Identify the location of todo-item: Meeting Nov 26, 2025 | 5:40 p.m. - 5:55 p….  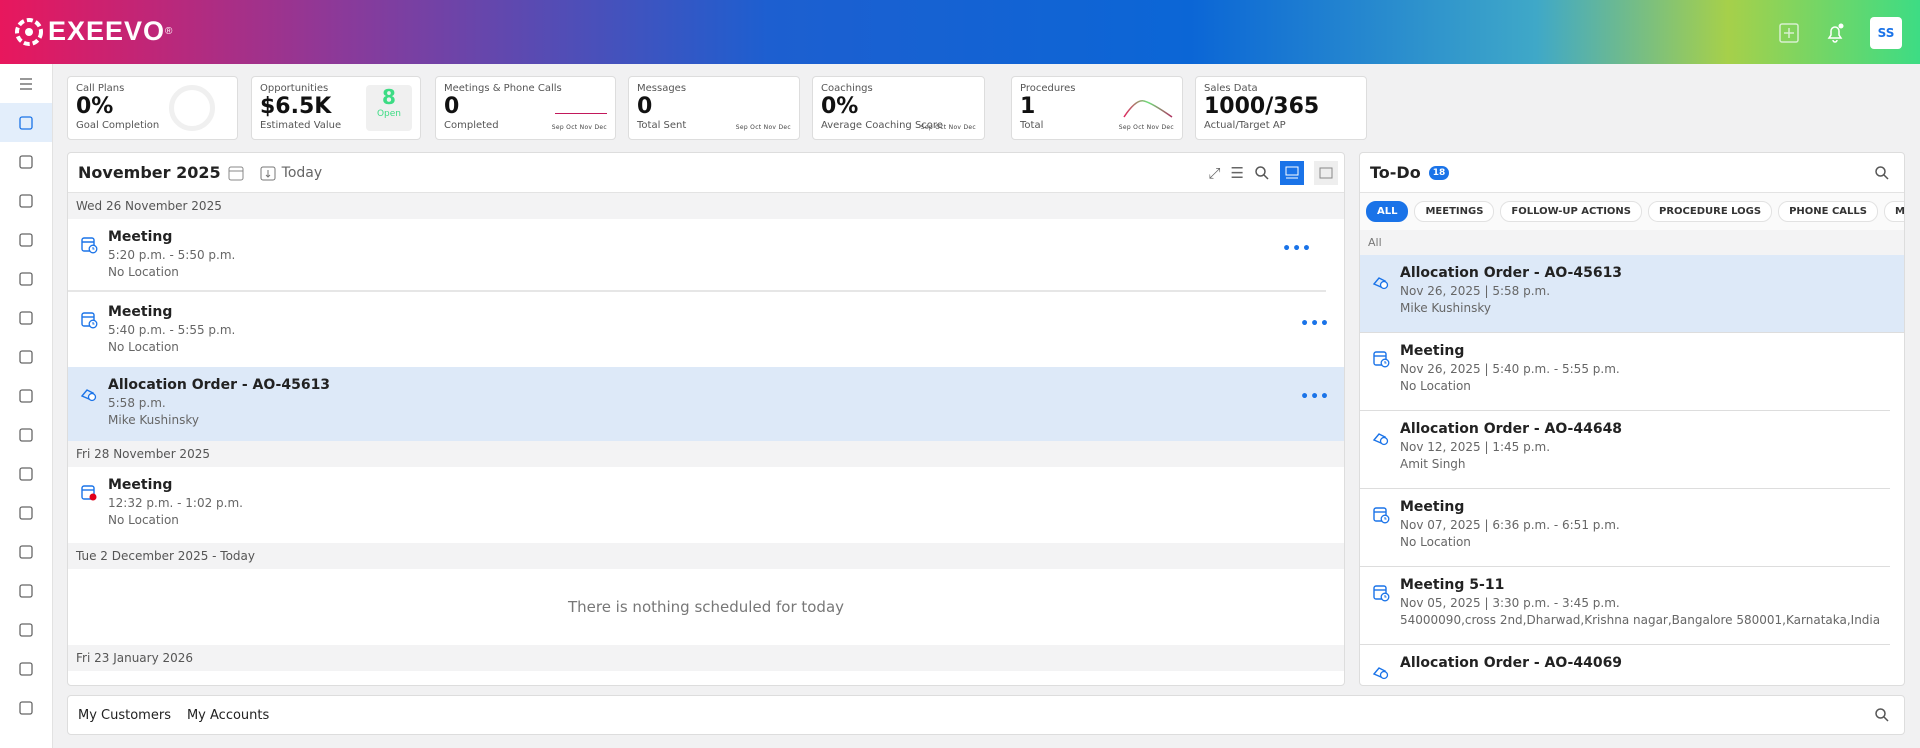
(1625, 372).